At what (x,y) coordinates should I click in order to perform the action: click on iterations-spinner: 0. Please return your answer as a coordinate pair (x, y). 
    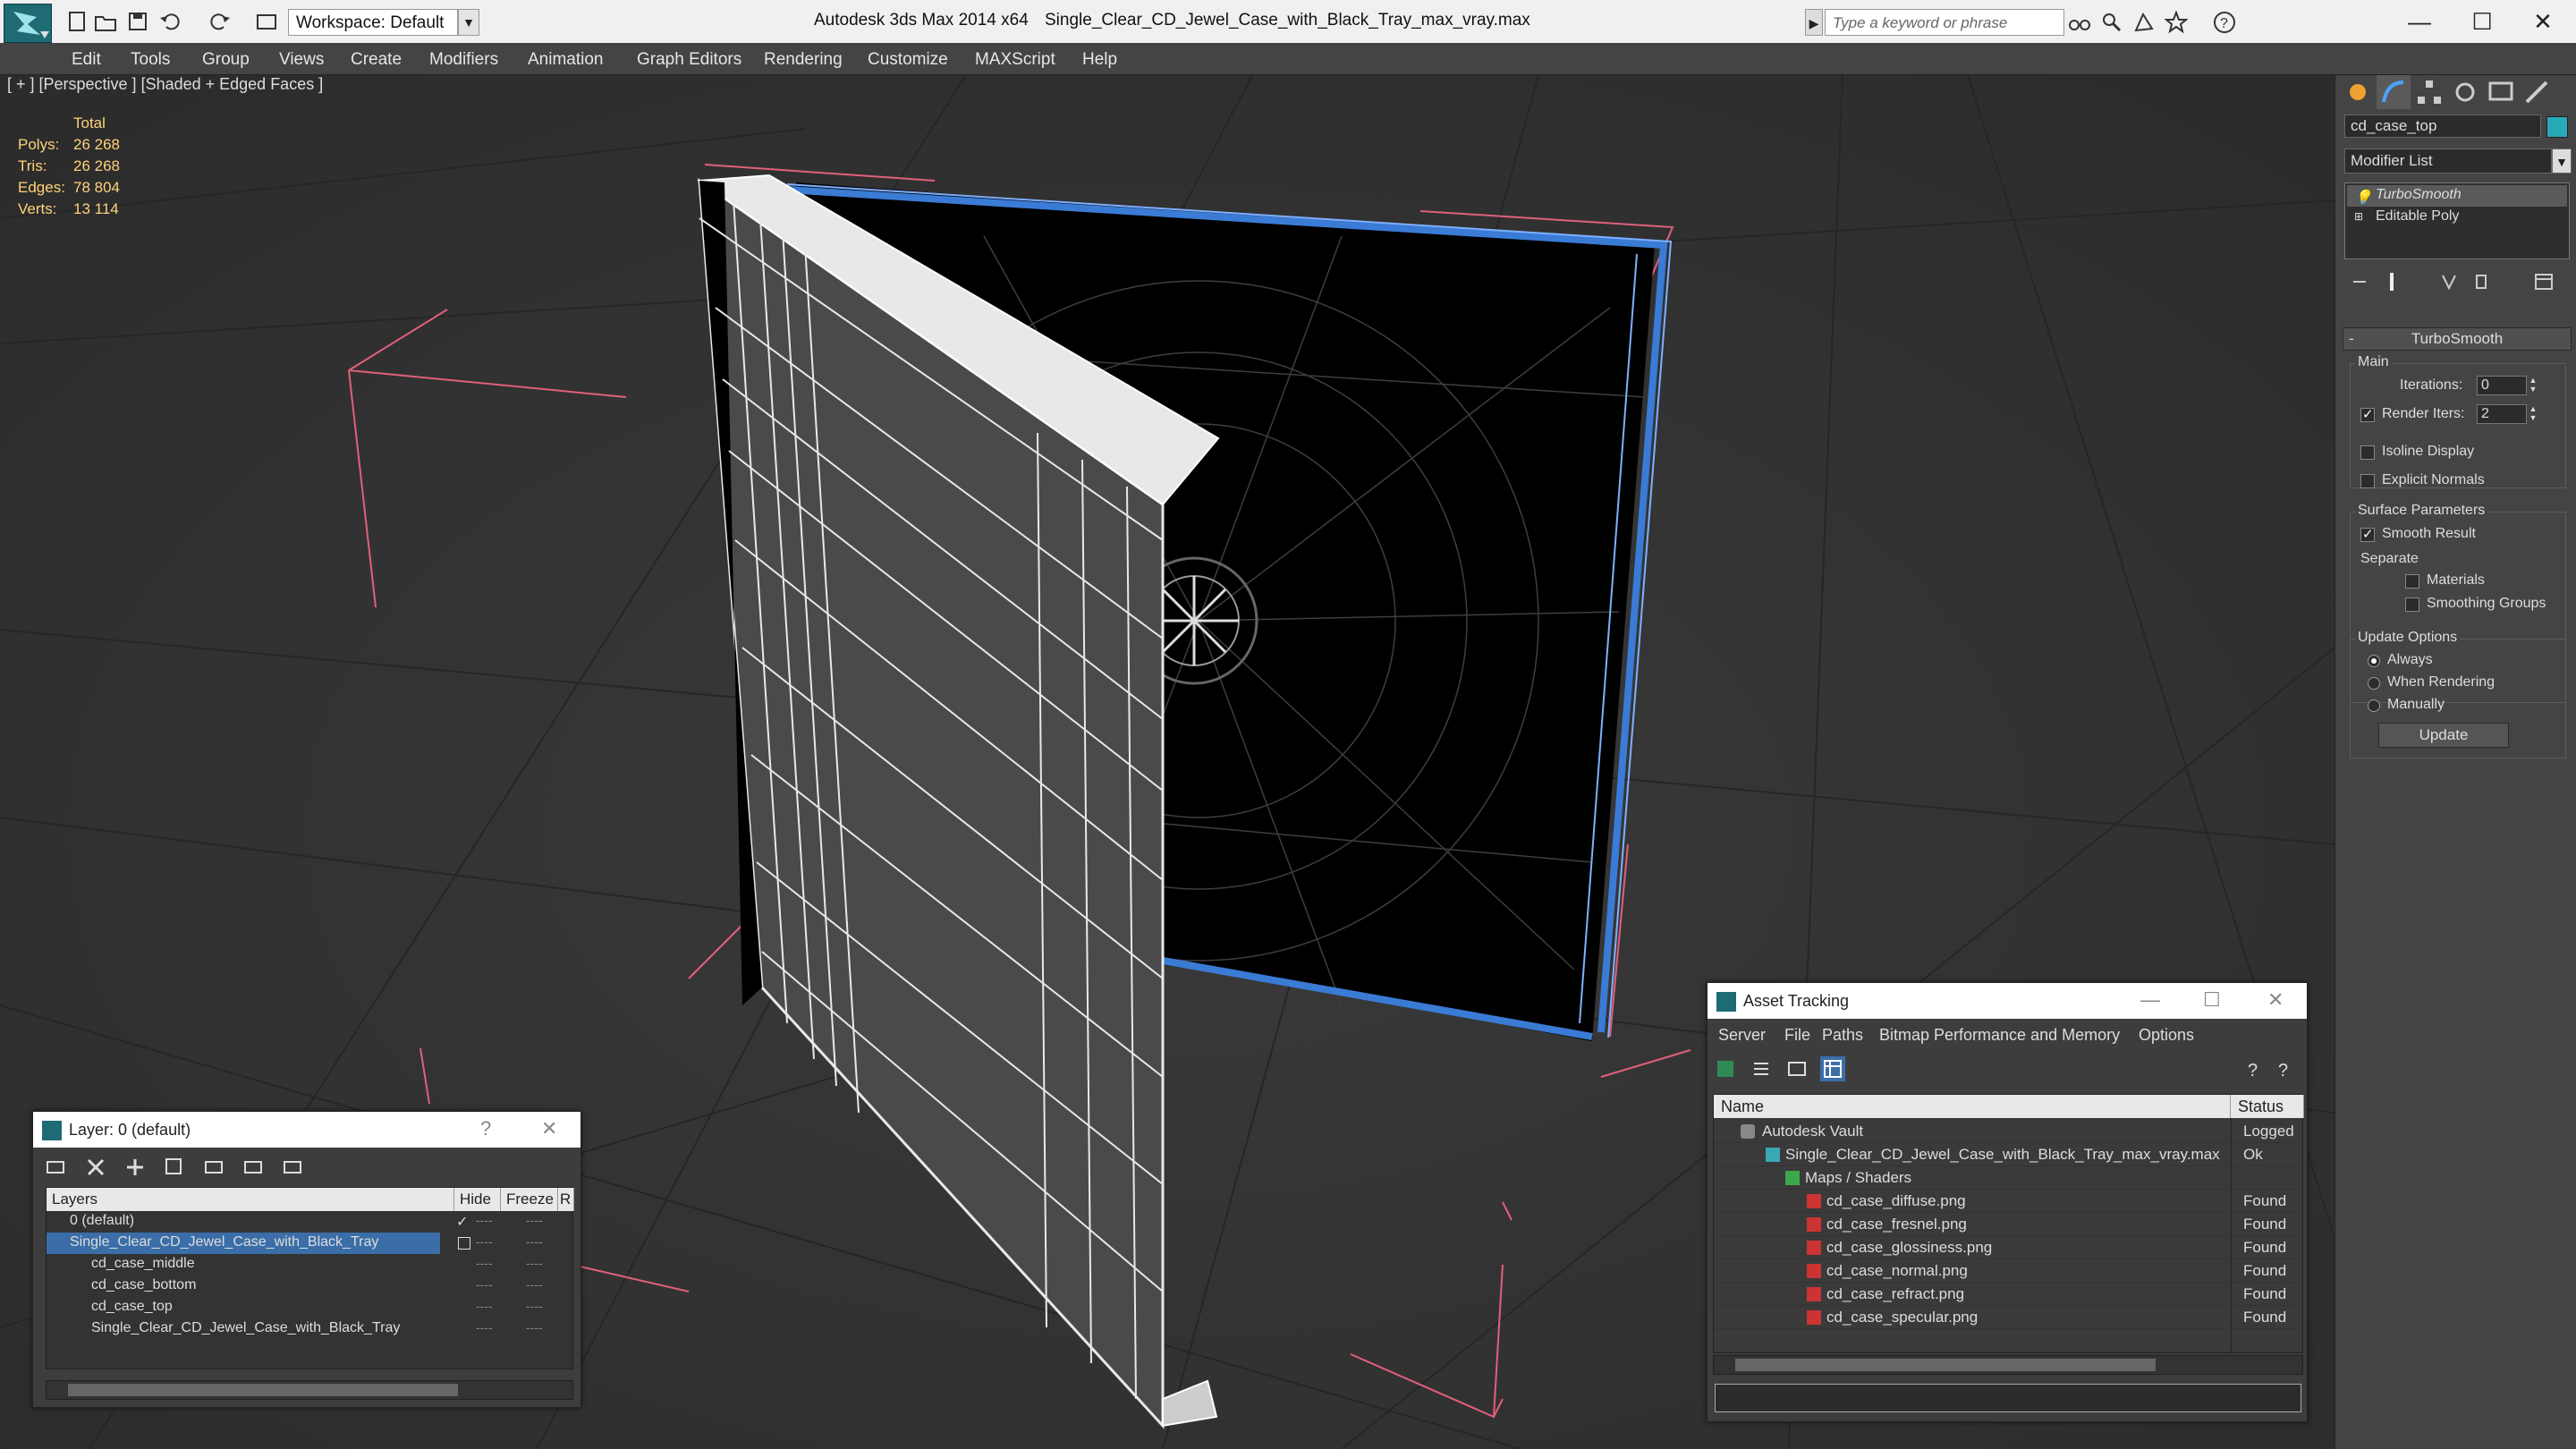
    Looking at the image, I should click on (2502, 385).